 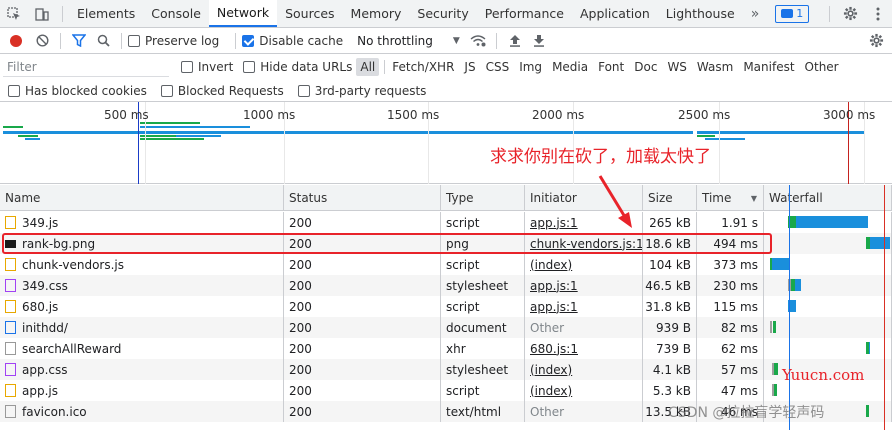 What do you see at coordinates (40, 306) in the screenshot?
I see `name-value: 680.js` at bounding box center [40, 306].